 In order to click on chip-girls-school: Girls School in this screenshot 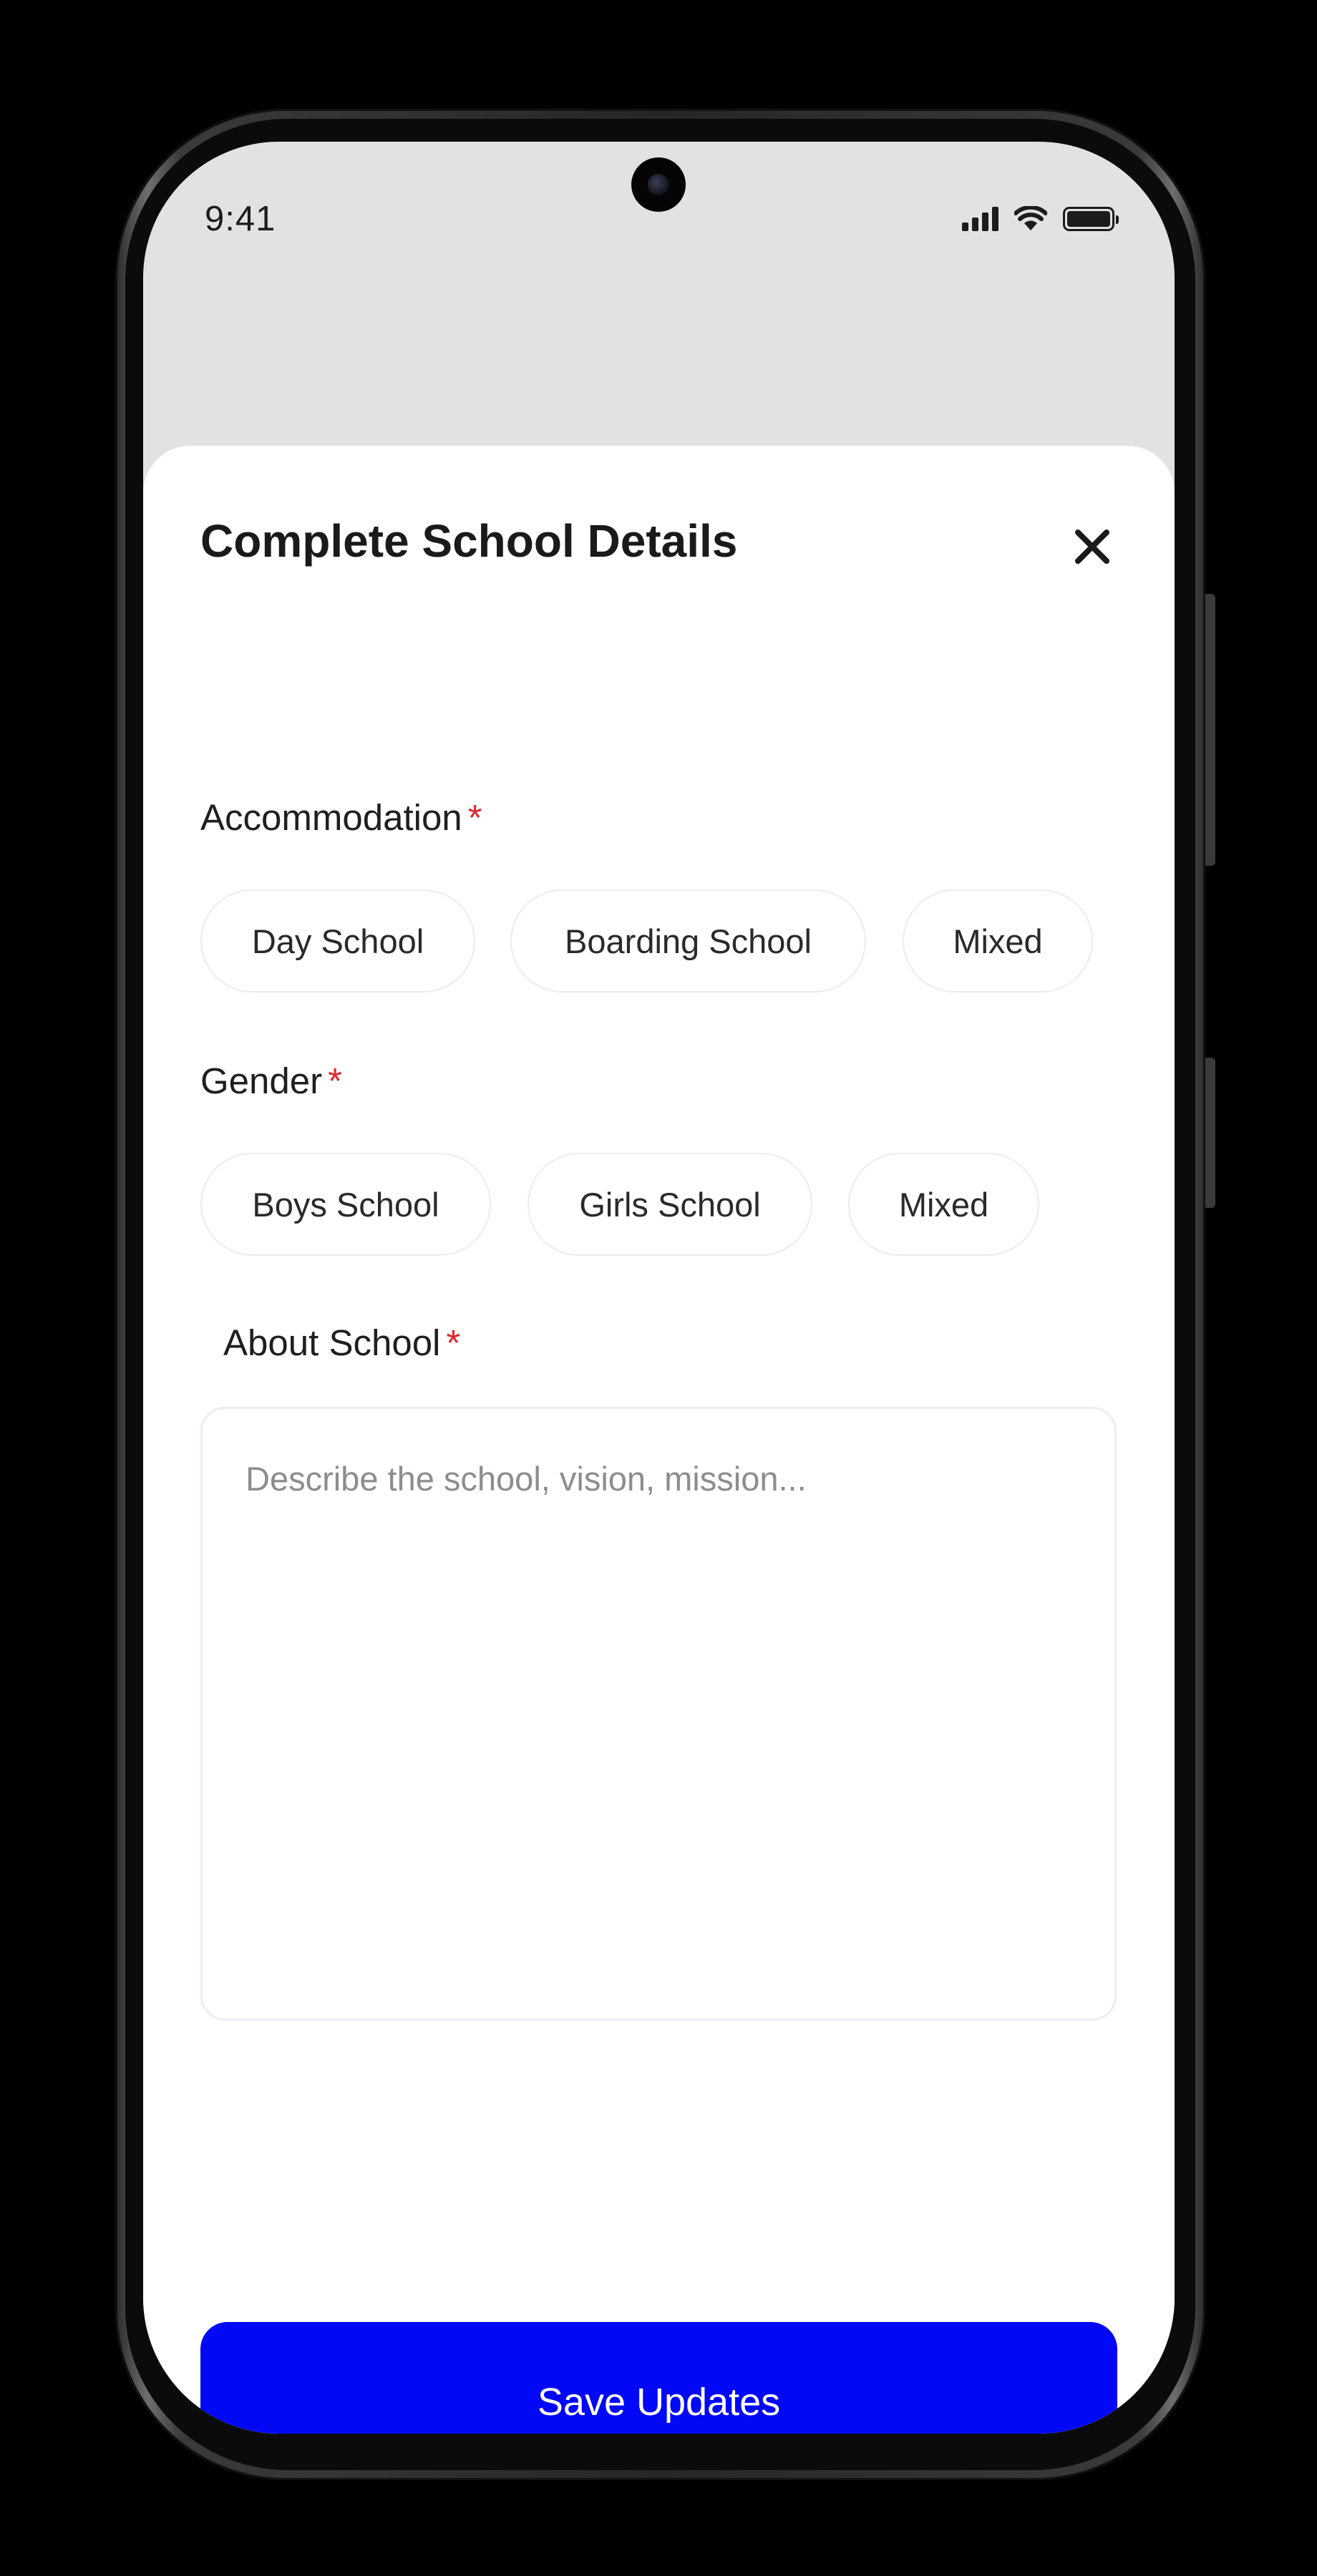, I will do `click(670, 1204)`.